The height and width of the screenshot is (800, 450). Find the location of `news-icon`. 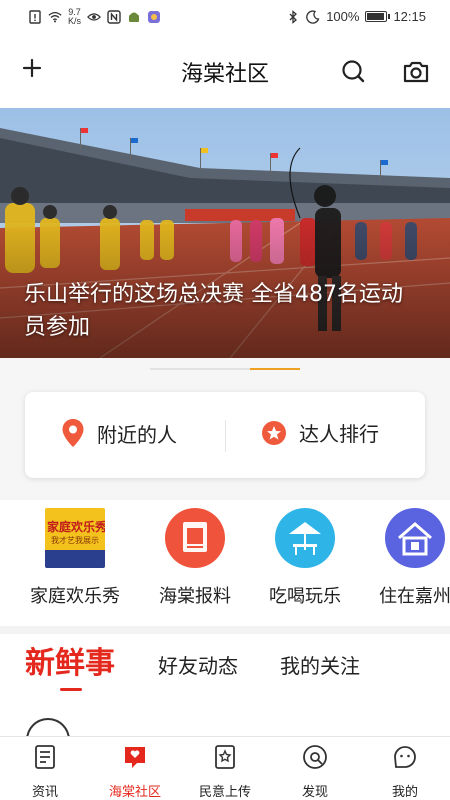

news-icon is located at coordinates (45, 757).